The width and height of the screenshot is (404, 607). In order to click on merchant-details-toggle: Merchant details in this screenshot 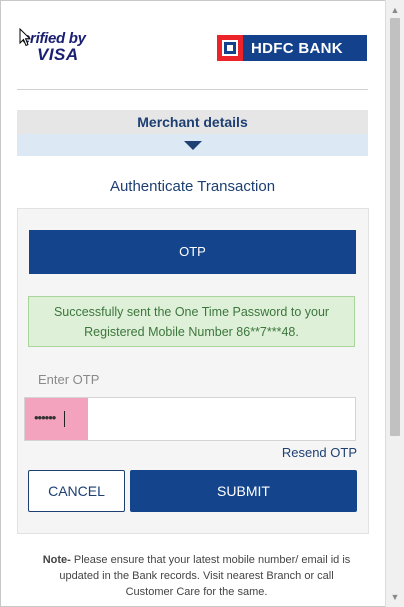, I will do `click(192, 122)`.